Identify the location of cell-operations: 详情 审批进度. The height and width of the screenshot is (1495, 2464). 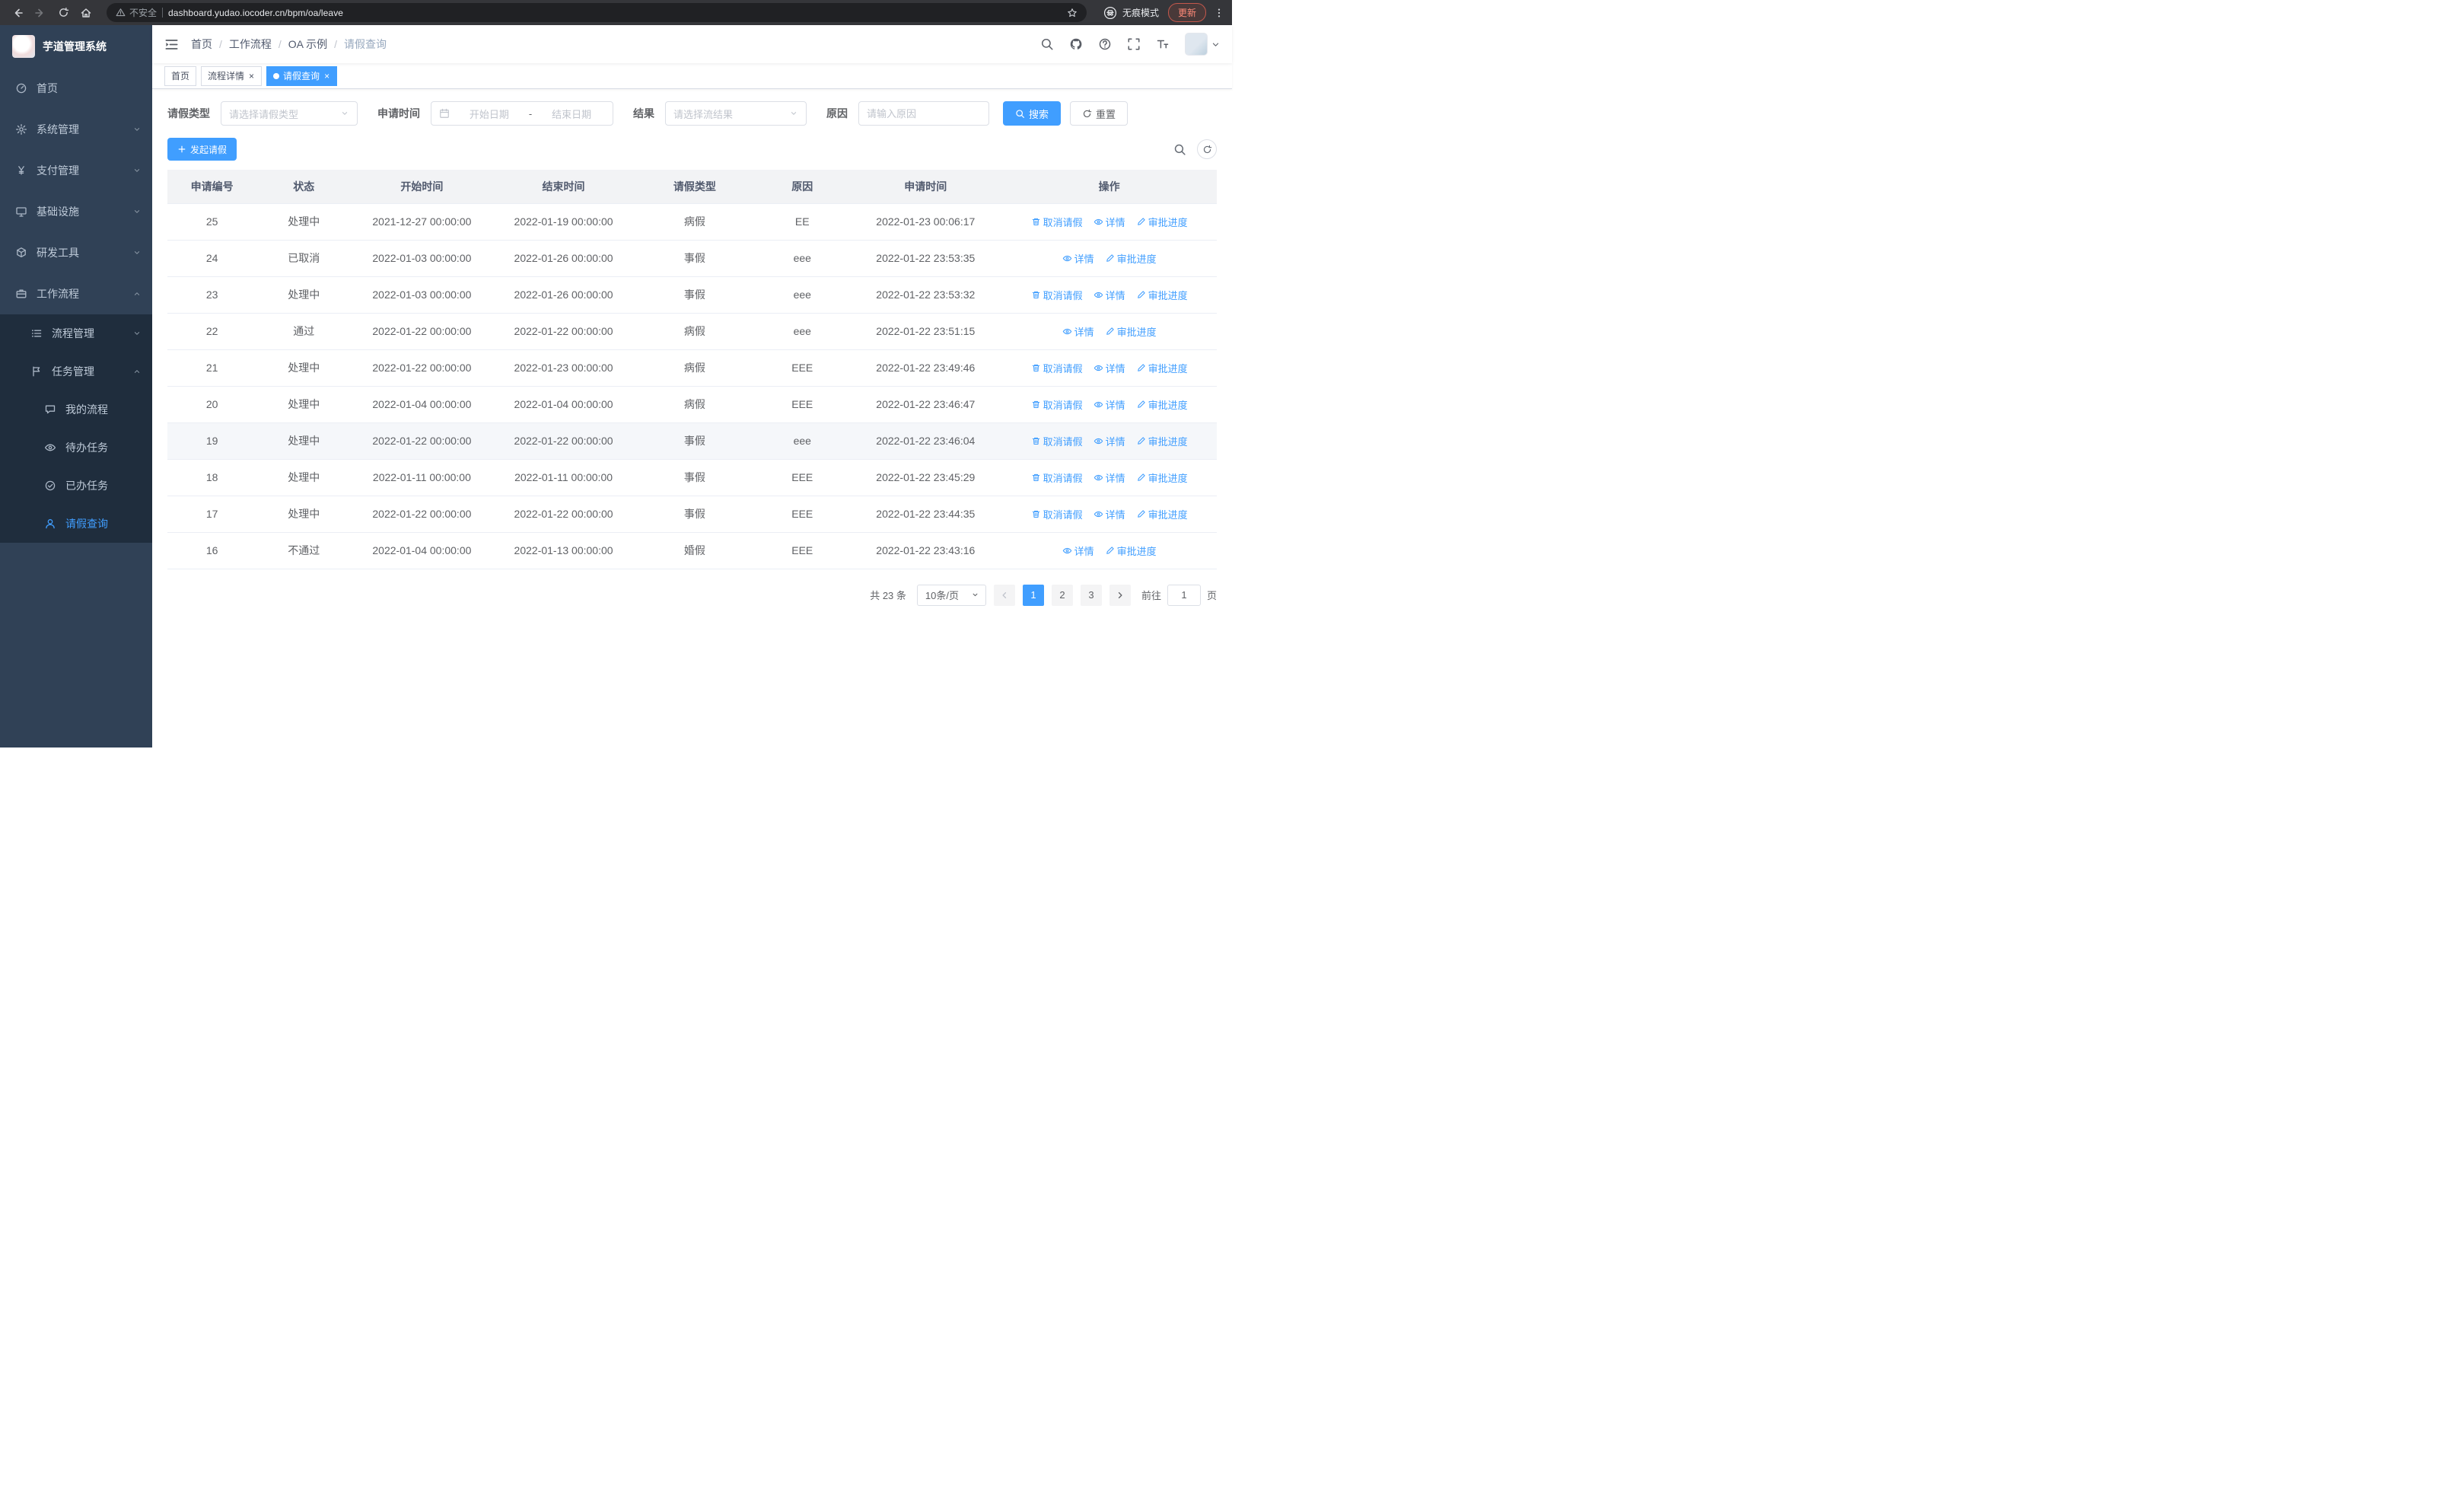
(1109, 550).